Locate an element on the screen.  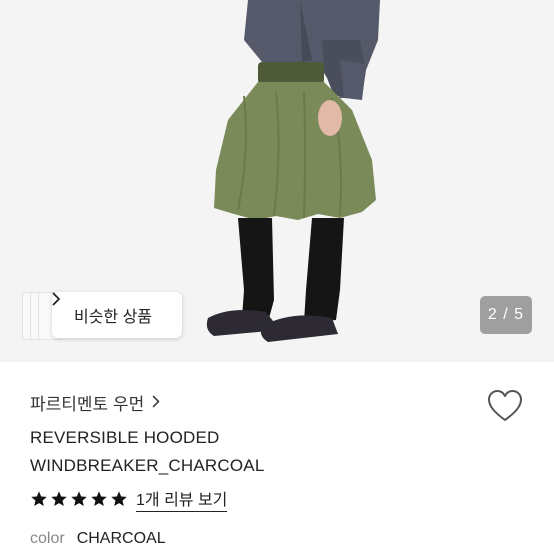
brand-name: 파르티멘토 우먼 is located at coordinates (87, 404).